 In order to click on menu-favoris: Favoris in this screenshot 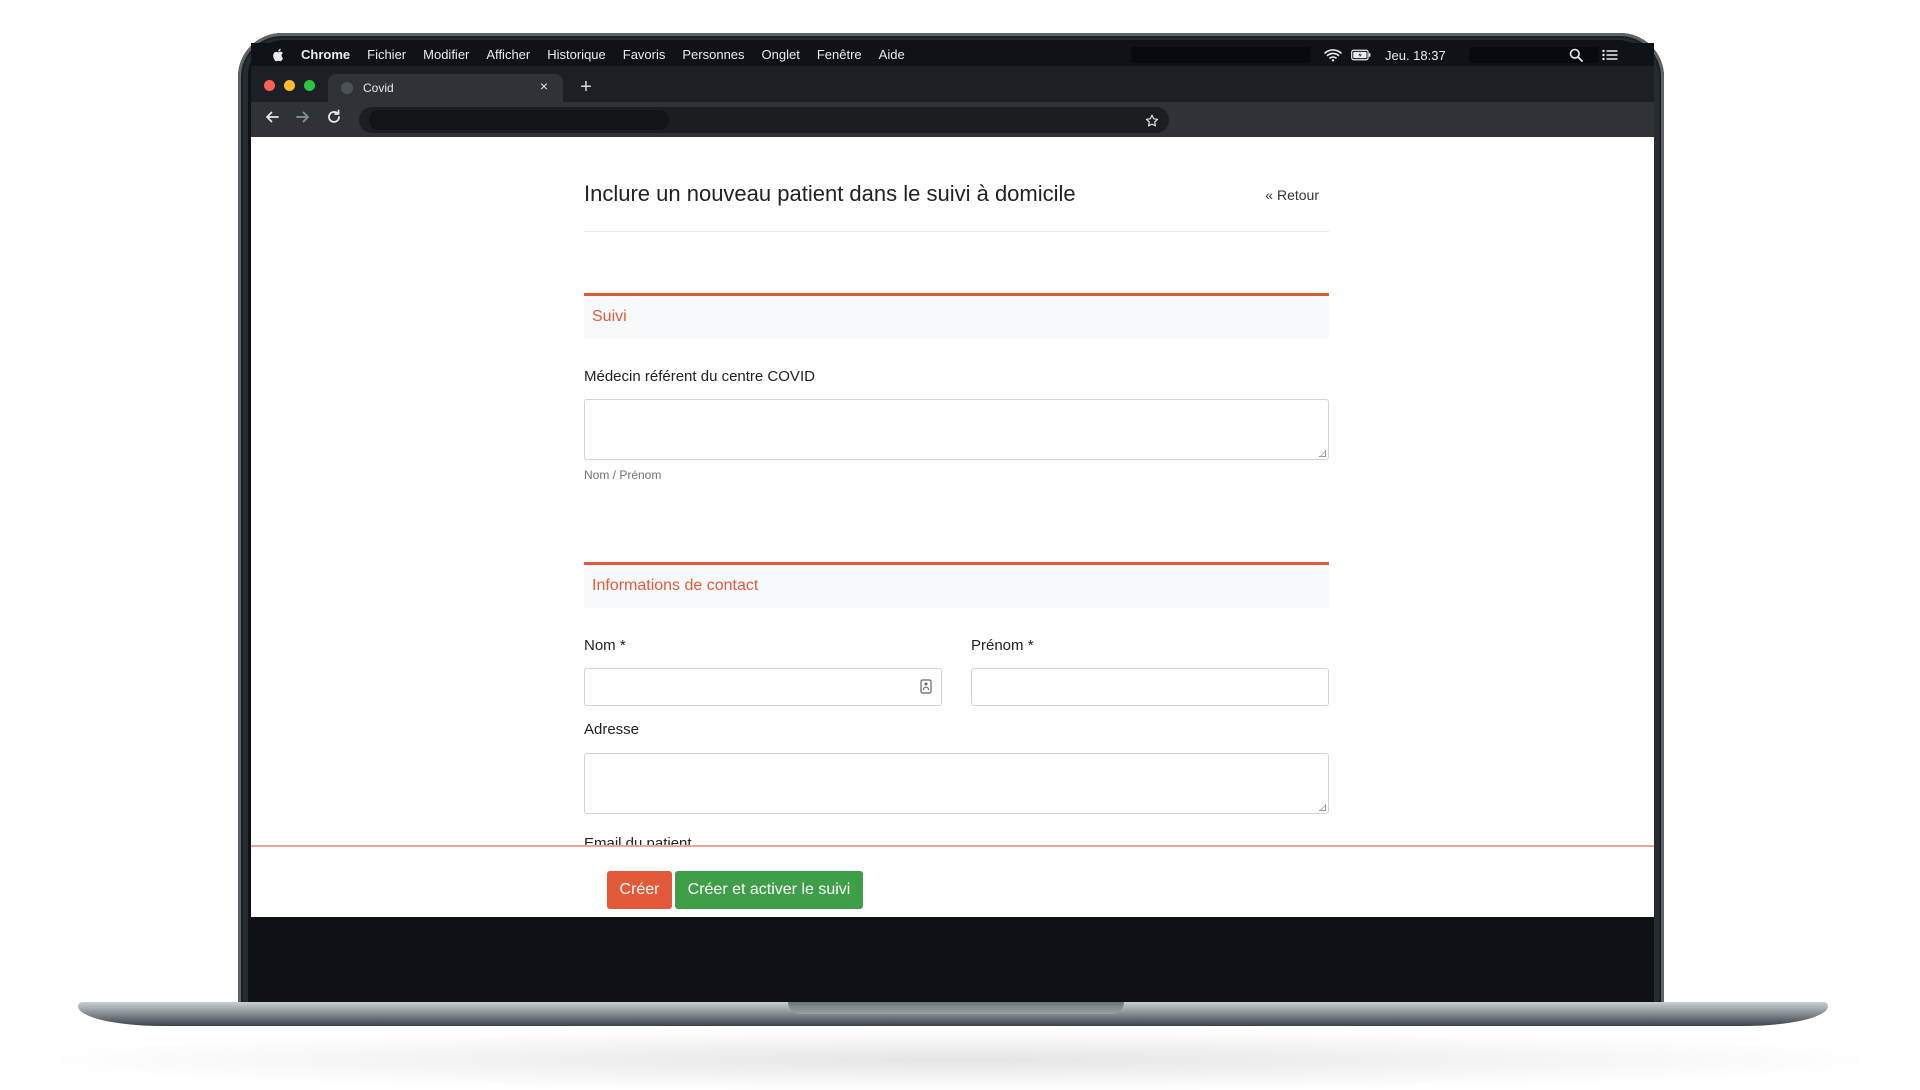, I will do `click(644, 54)`.